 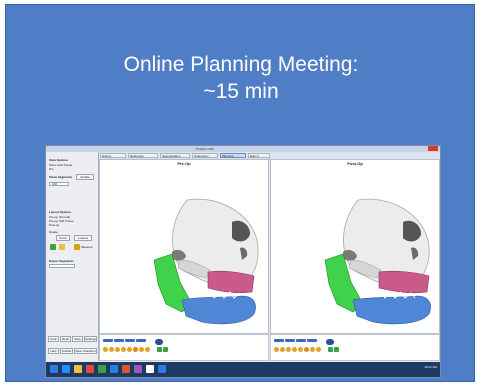 What do you see at coordinates (66, 369) in the screenshot?
I see `browser-icon` at bounding box center [66, 369].